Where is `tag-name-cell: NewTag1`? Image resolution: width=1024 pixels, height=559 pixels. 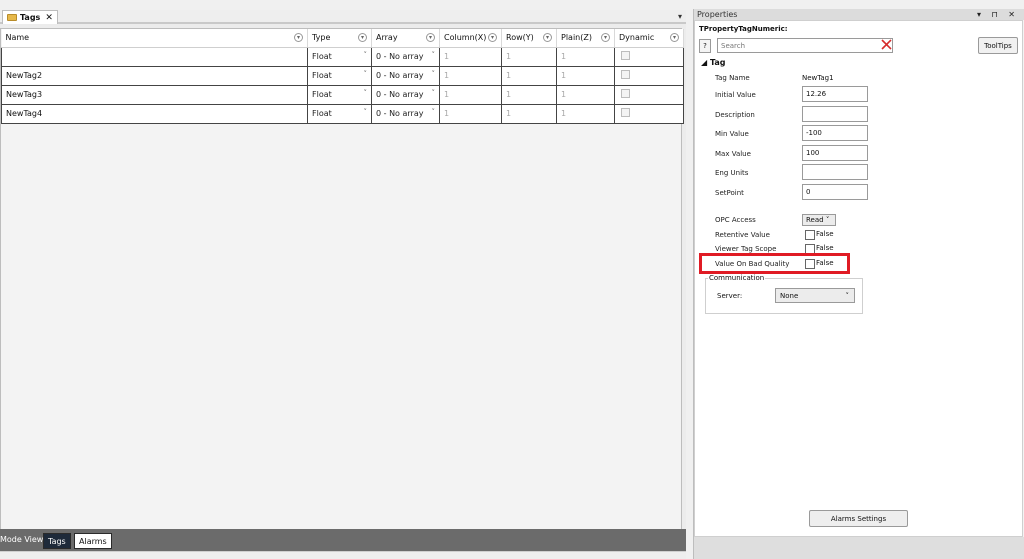
tag-name-cell: NewTag1 is located at coordinates (154, 56).